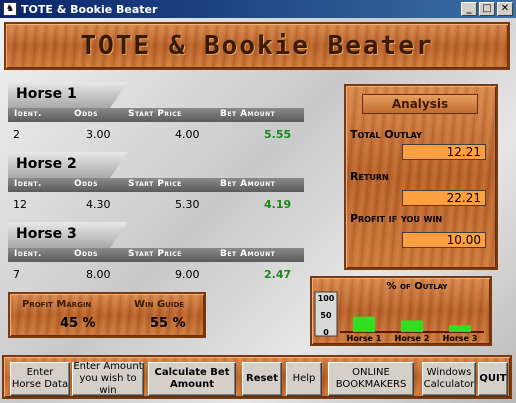 The image size is (516, 403). What do you see at coordinates (98, 134) in the screenshot?
I see `horse-1-odds: 3.00` at bounding box center [98, 134].